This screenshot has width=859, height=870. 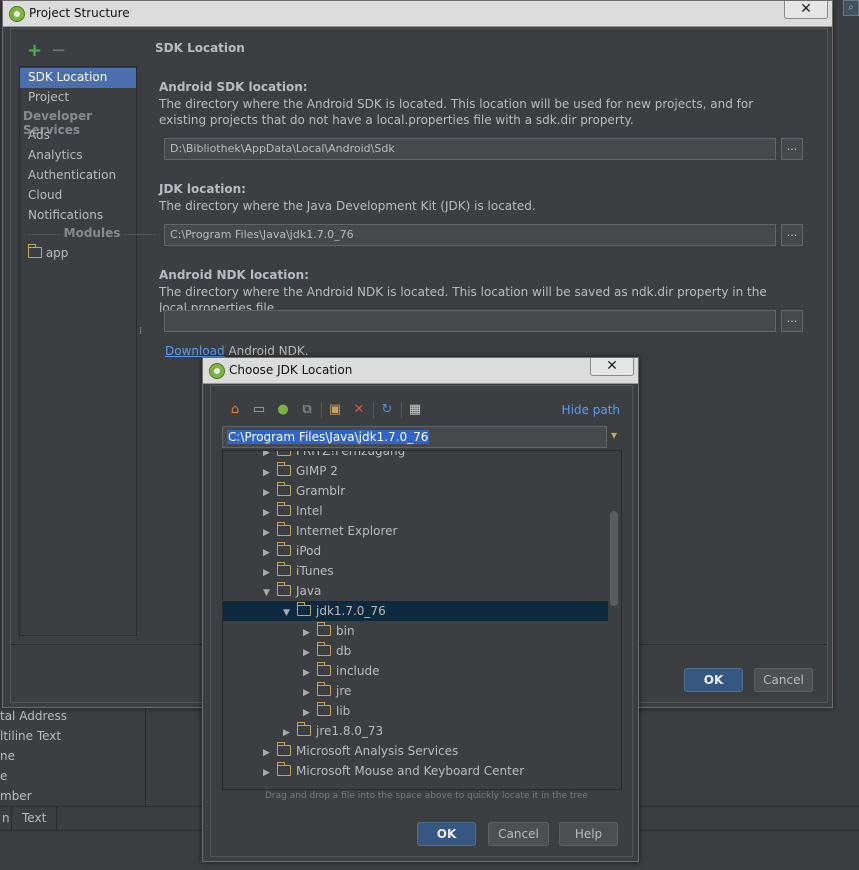 What do you see at coordinates (307, 410) in the screenshot?
I see `module-icon: ⧉` at bounding box center [307, 410].